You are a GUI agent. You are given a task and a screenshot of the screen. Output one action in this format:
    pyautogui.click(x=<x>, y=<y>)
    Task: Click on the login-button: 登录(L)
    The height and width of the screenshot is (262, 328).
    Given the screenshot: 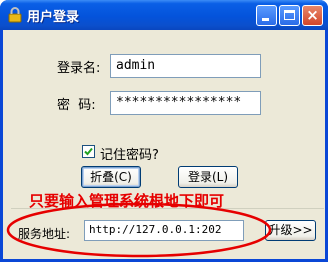 What is the action you would take?
    pyautogui.click(x=208, y=177)
    